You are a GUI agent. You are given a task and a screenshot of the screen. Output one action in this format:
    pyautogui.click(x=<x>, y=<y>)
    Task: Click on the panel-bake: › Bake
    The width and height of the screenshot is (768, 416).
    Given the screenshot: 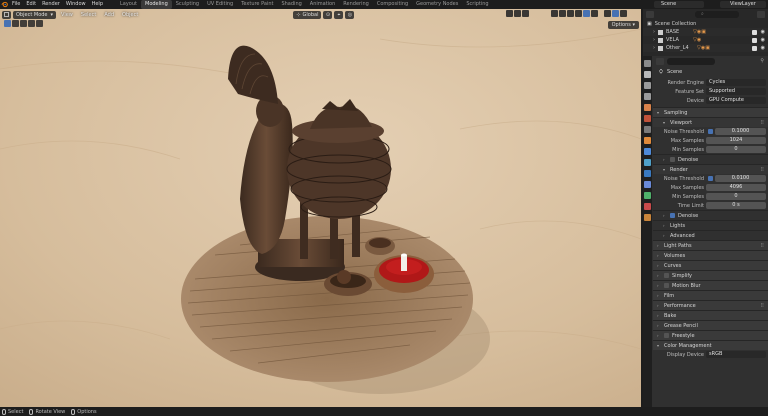 What is the action you would take?
    pyautogui.click(x=710, y=315)
    